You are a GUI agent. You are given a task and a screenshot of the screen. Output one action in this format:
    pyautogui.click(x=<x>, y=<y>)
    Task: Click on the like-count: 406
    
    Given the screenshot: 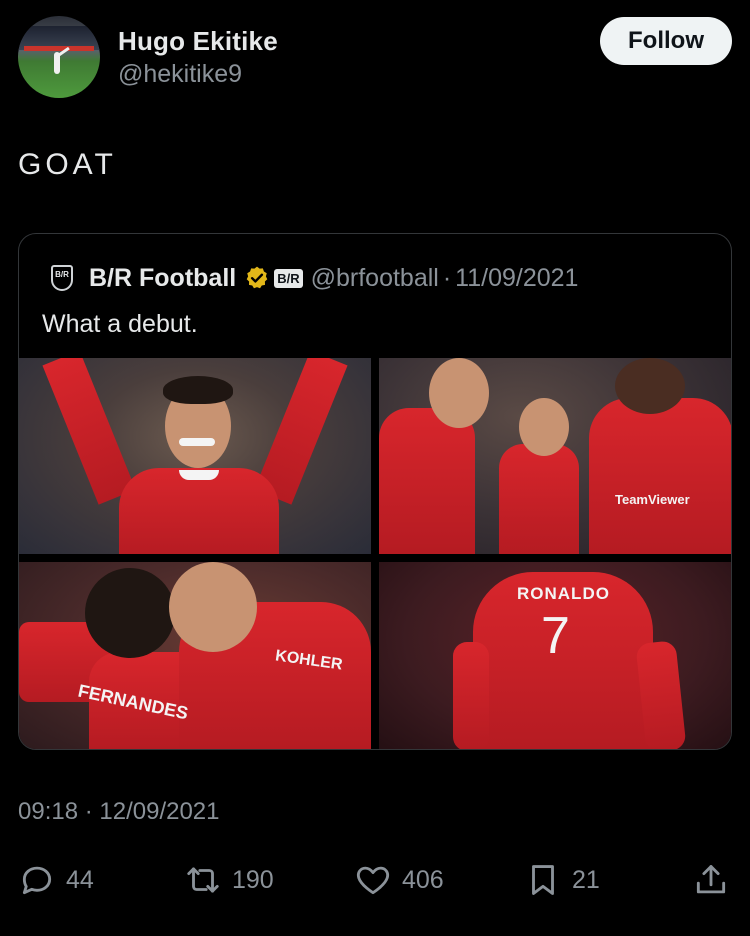 What is the action you would take?
    pyautogui.click(x=423, y=879)
    